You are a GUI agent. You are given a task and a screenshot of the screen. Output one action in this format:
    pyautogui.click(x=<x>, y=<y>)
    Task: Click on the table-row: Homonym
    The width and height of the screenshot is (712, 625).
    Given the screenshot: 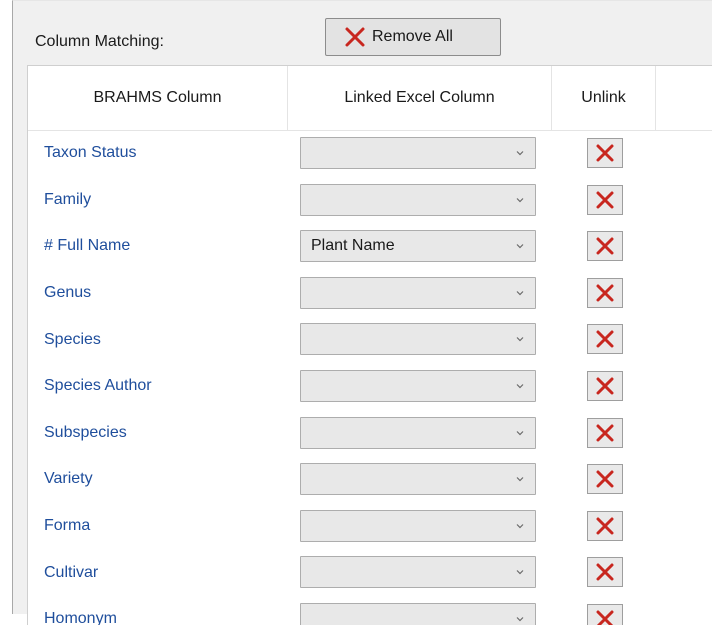 What is the action you would take?
    pyautogui.click(x=370, y=610)
    